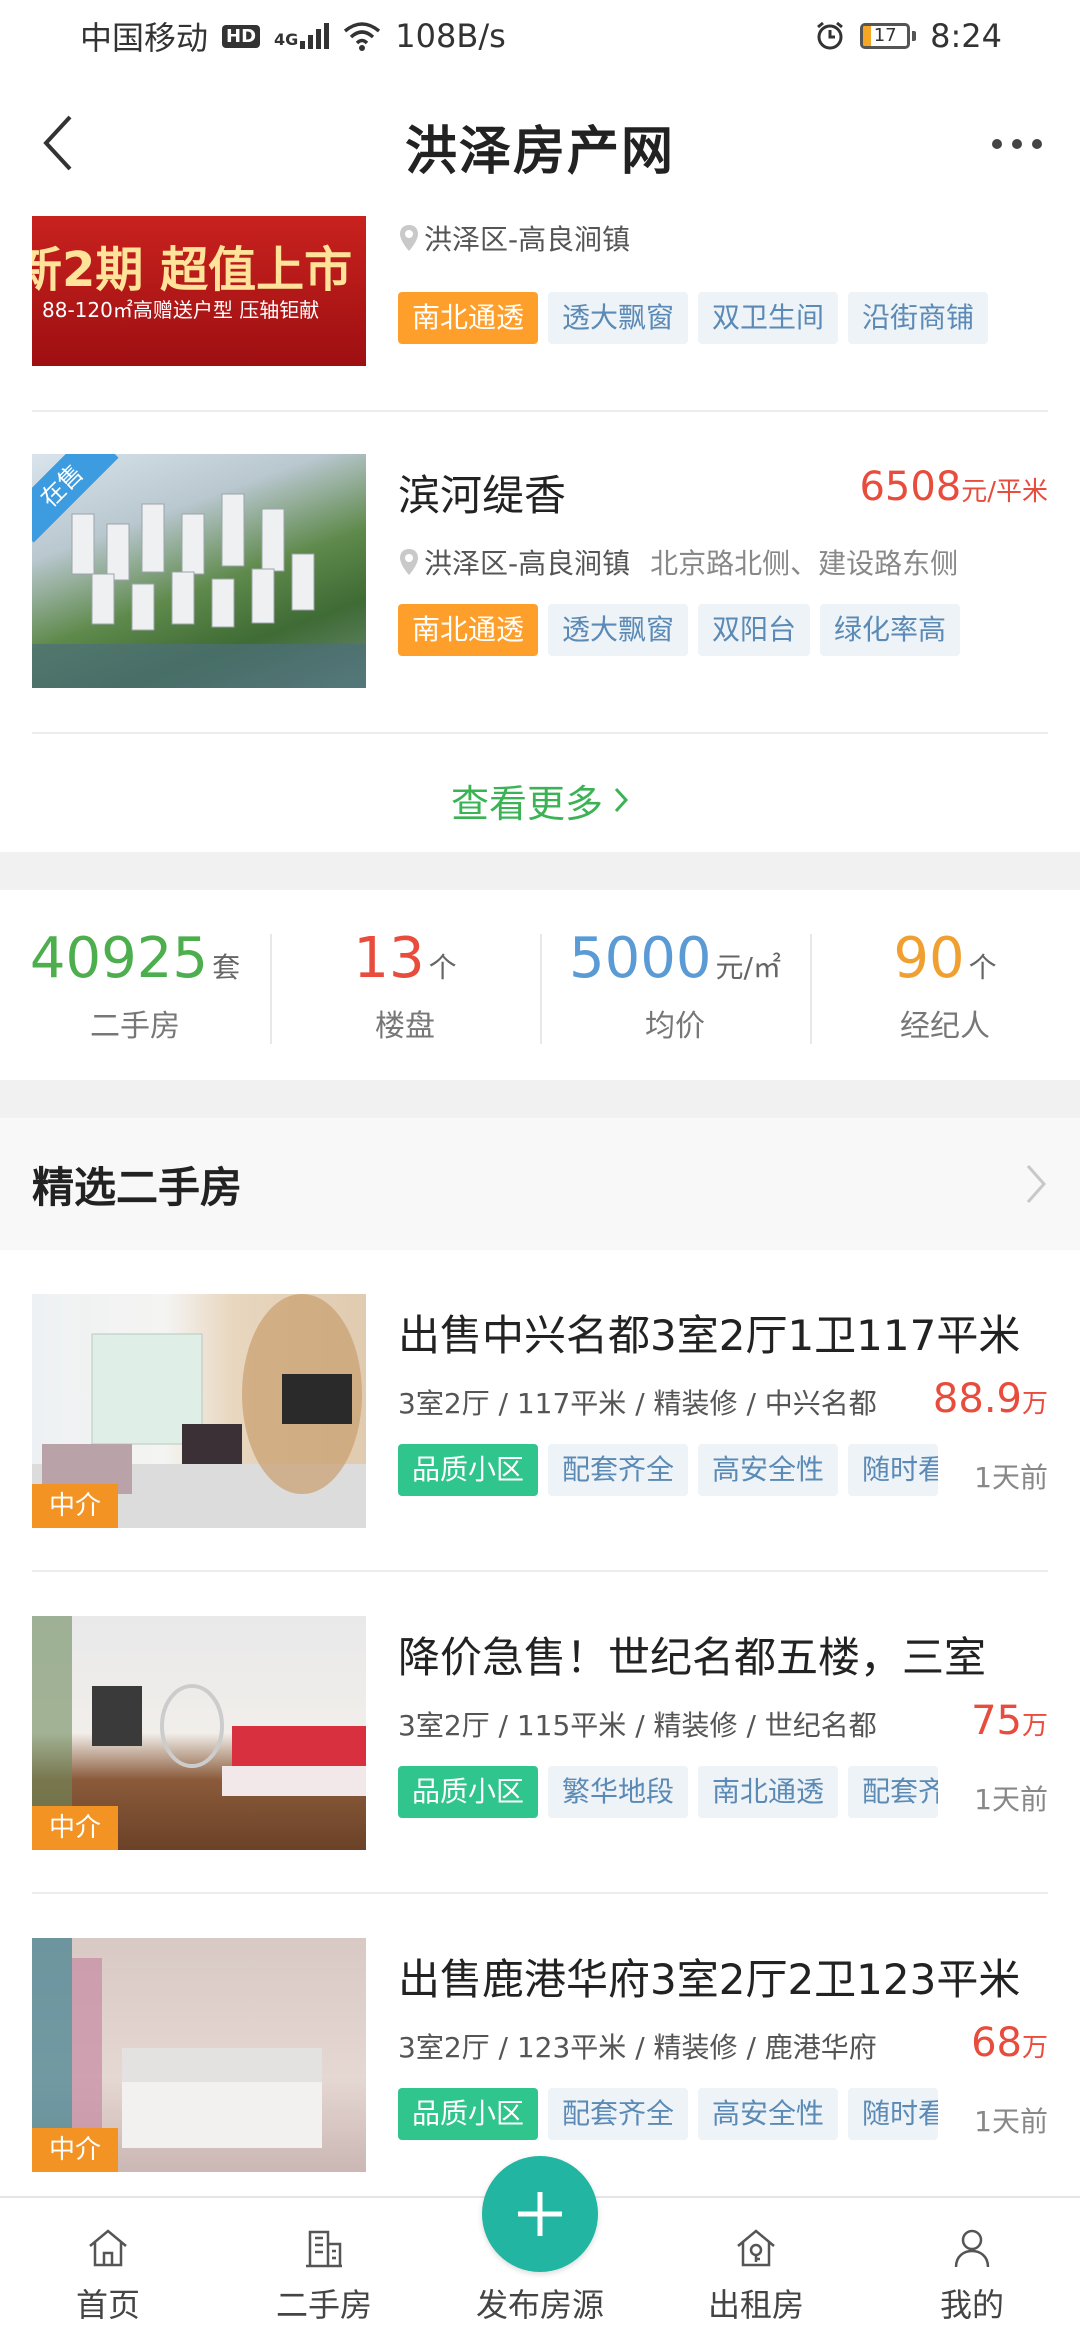  I want to click on building-icon, so click(324, 2249).